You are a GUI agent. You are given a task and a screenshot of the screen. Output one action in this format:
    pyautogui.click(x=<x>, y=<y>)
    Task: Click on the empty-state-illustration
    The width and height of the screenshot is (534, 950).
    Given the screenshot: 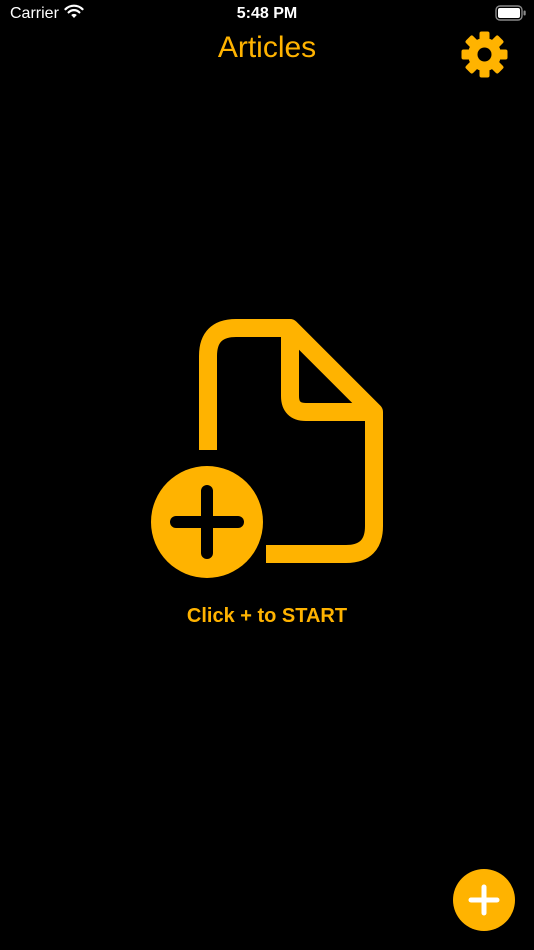 What is the action you would take?
    pyautogui.click(x=264, y=451)
    